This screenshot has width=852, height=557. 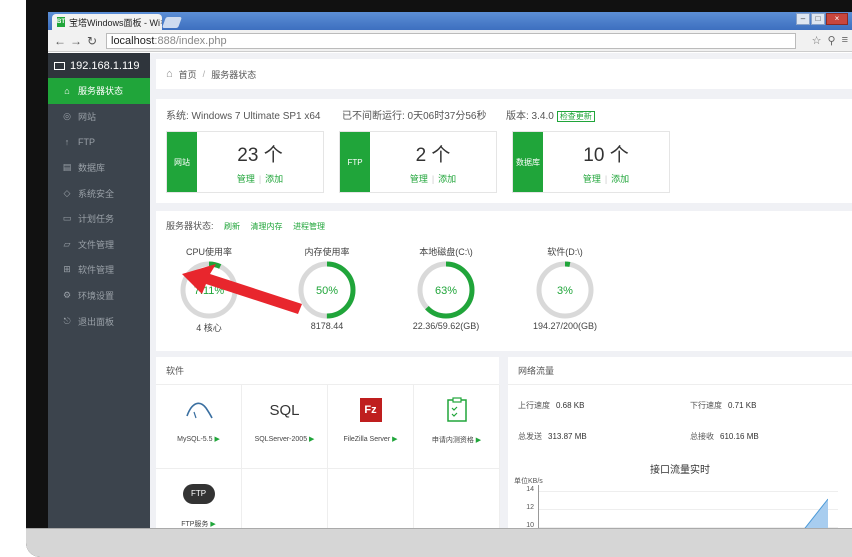 What do you see at coordinates (260, 155) in the screenshot?
I see `card-count: 23 个` at bounding box center [260, 155].